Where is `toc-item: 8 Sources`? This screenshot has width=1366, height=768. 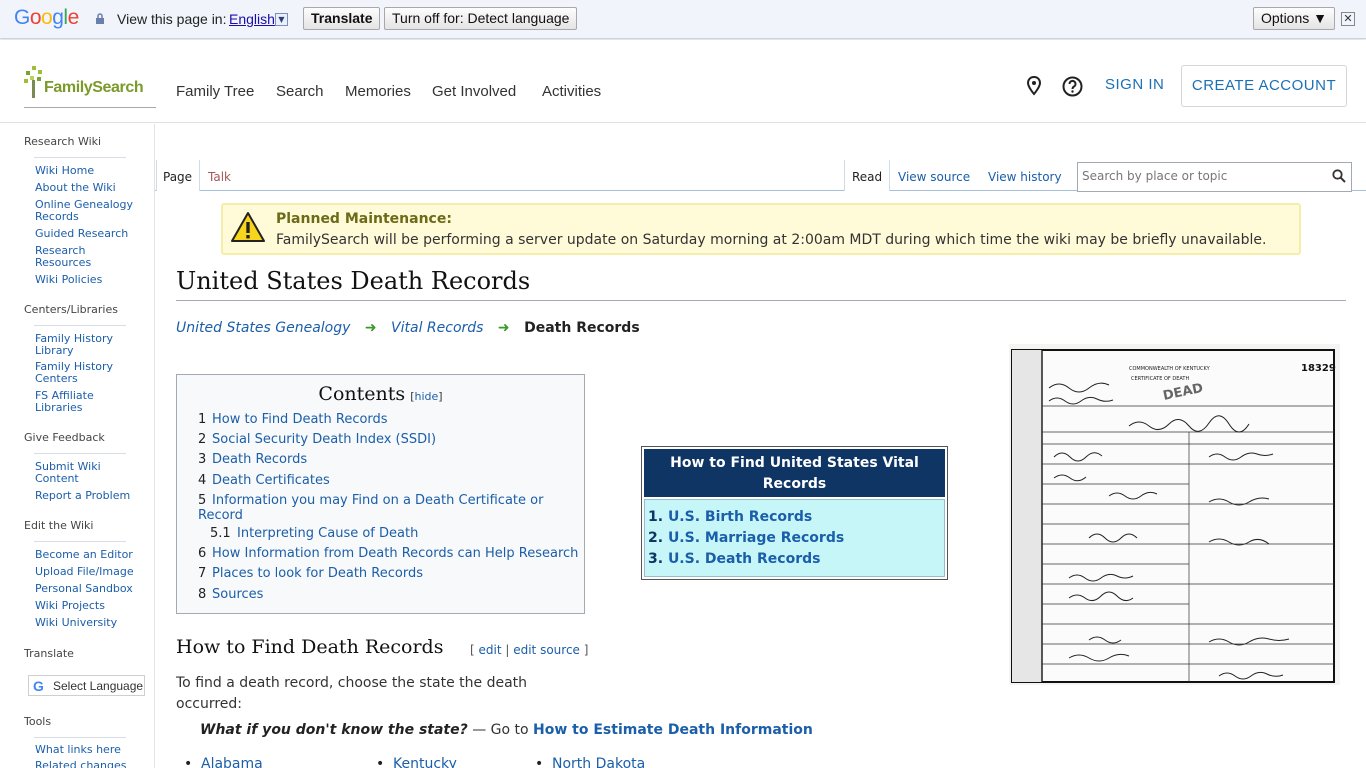
toc-item: 8 Sources is located at coordinates (230, 594).